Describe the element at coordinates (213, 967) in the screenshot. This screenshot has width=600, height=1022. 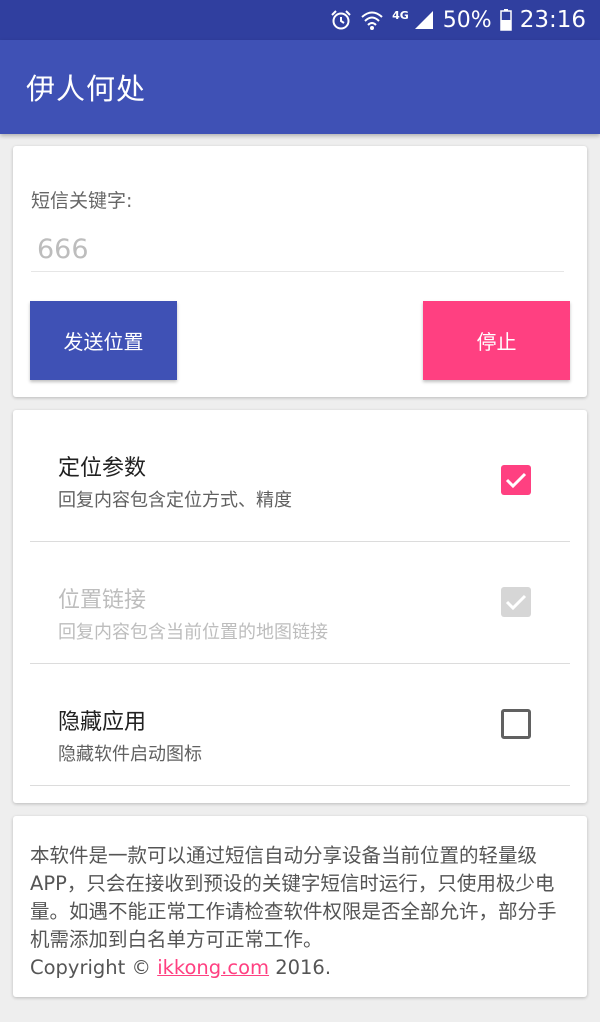
I see `website-link: ikkong.com` at that location.